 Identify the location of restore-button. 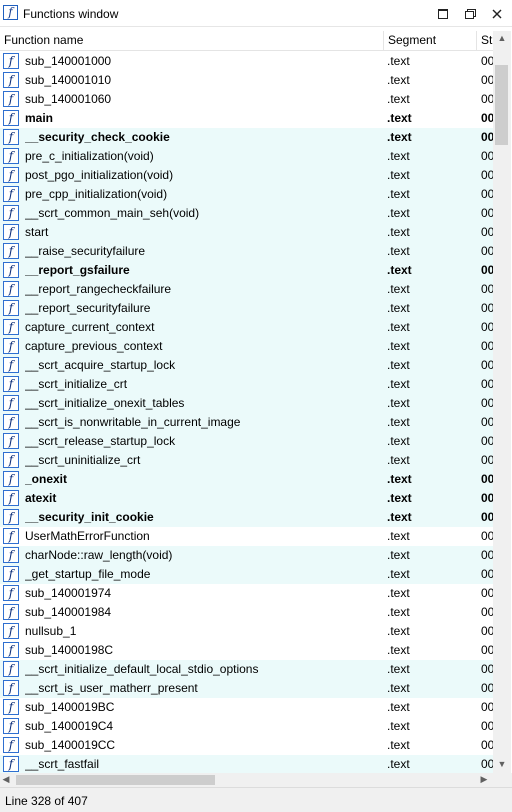
(470, 14).